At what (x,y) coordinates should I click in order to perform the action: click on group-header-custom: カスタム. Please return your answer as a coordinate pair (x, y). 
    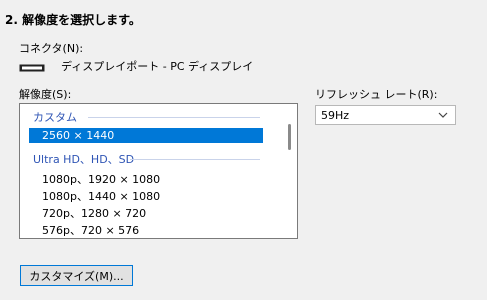
    Looking at the image, I should click on (55, 117).